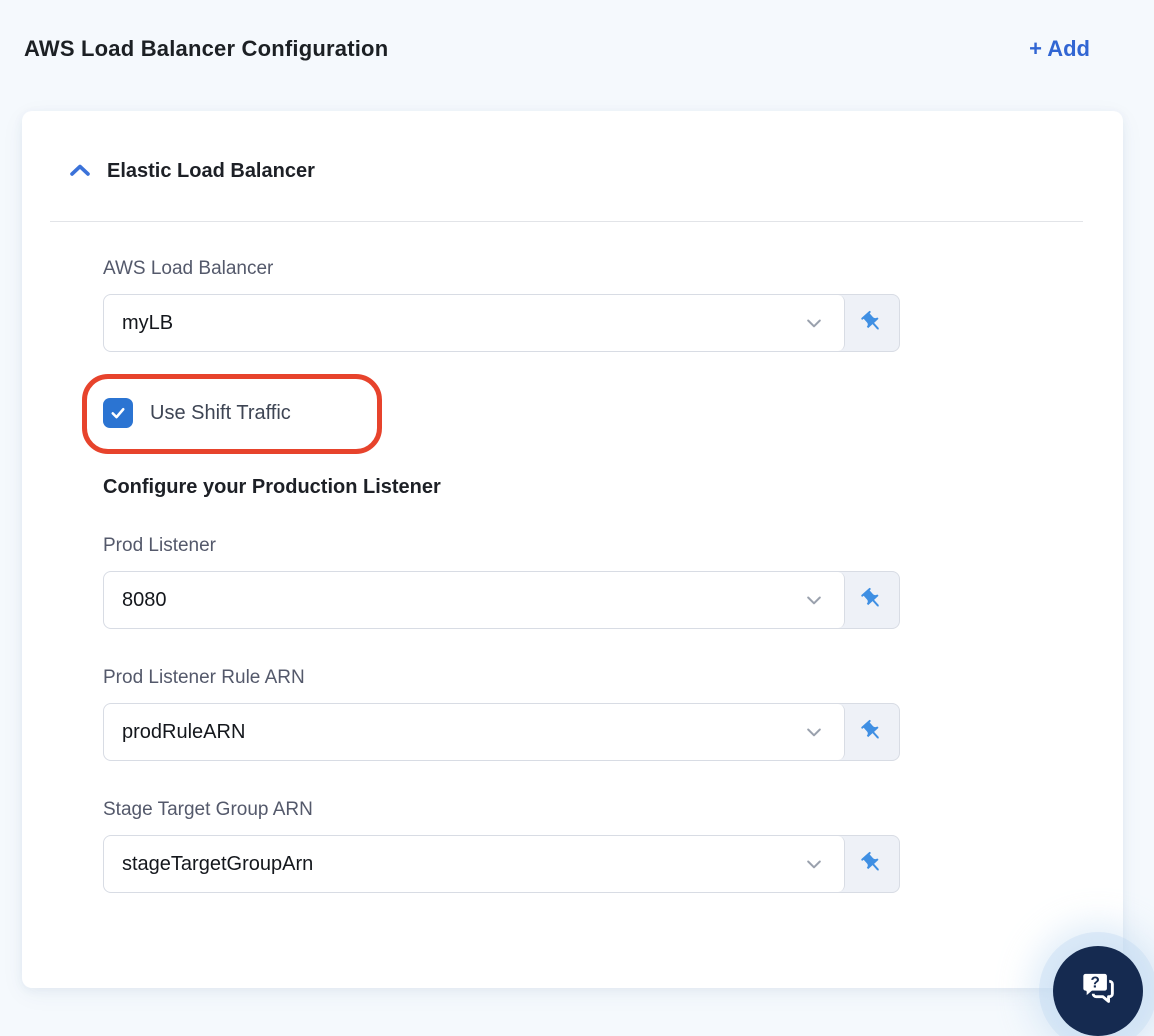 This screenshot has width=1154, height=1036. What do you see at coordinates (272, 487) in the screenshot?
I see `production-listener-heading: Configure your Production Listener` at bounding box center [272, 487].